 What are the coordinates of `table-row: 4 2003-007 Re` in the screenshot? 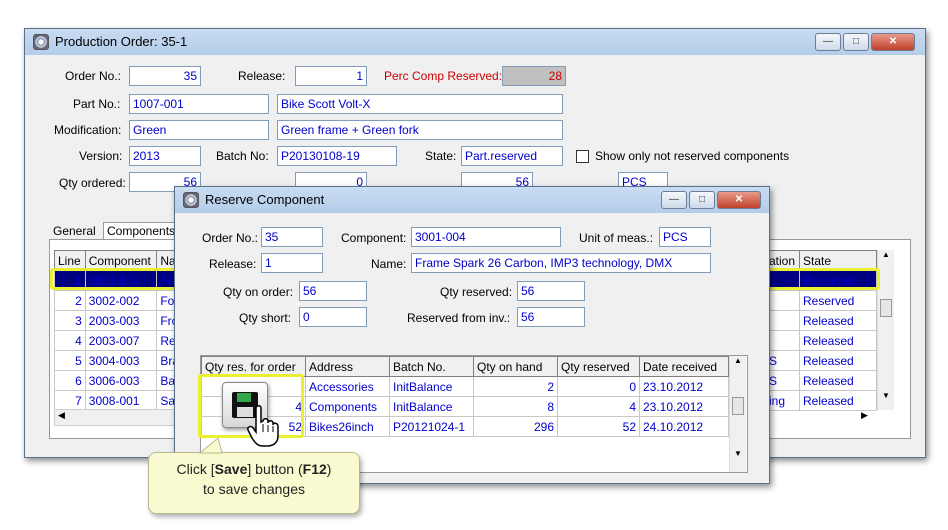 It's located at (119, 340).